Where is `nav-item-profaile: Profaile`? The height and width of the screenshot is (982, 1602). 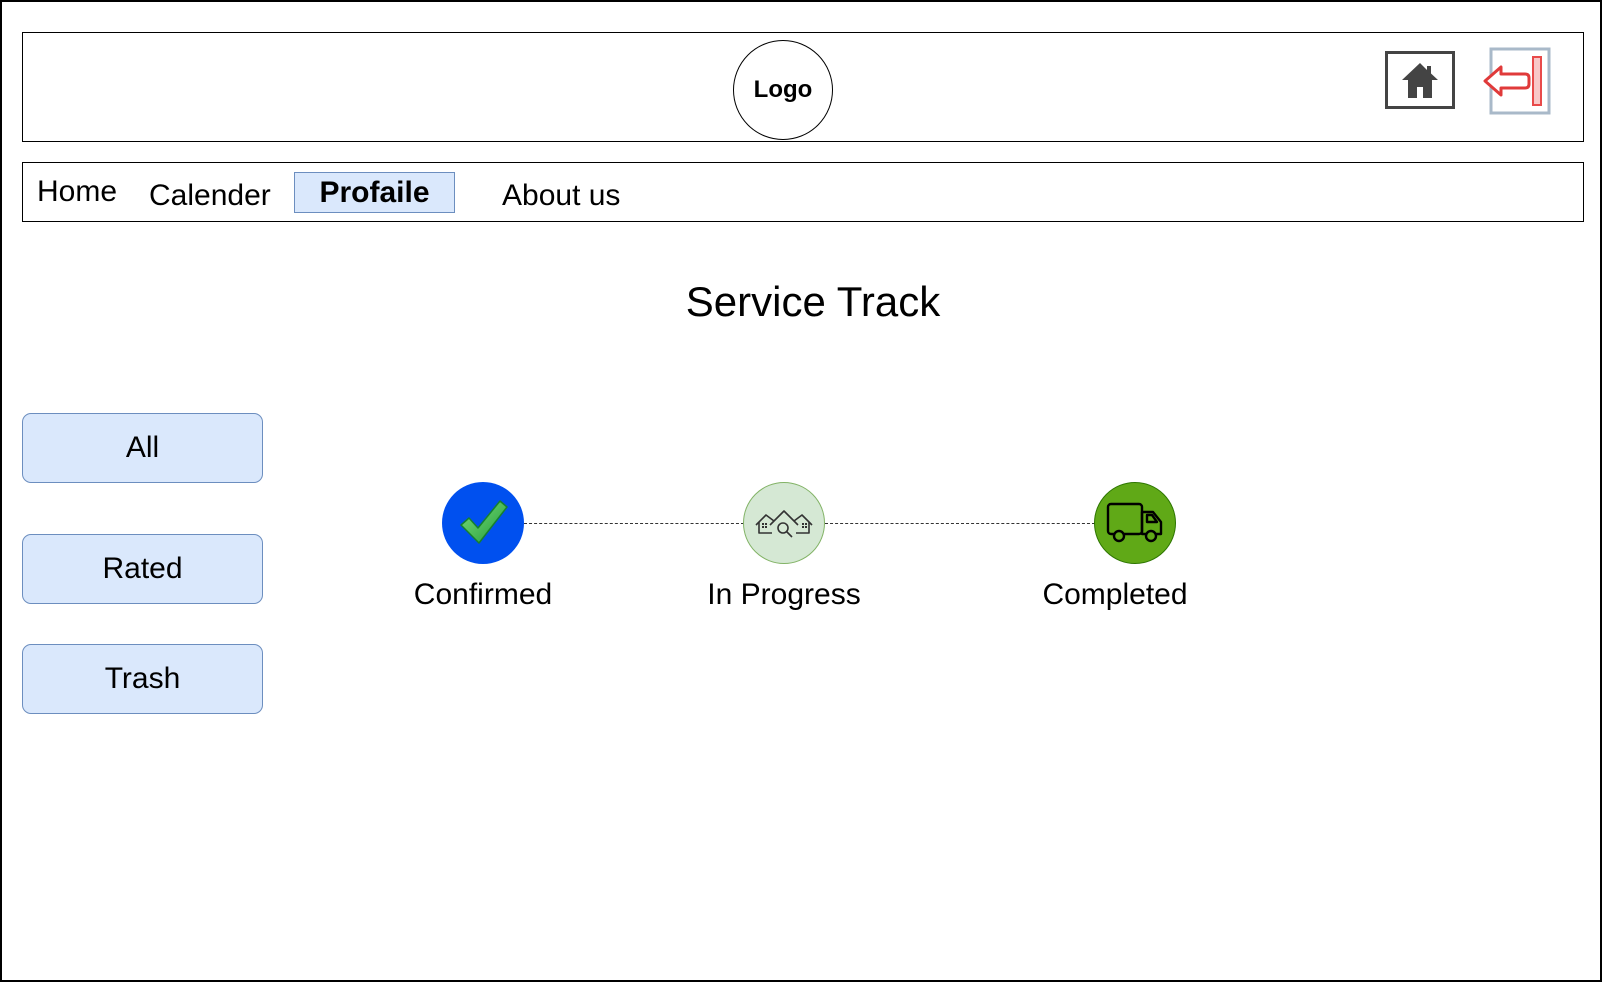
nav-item-profaile: Profaile is located at coordinates (374, 192).